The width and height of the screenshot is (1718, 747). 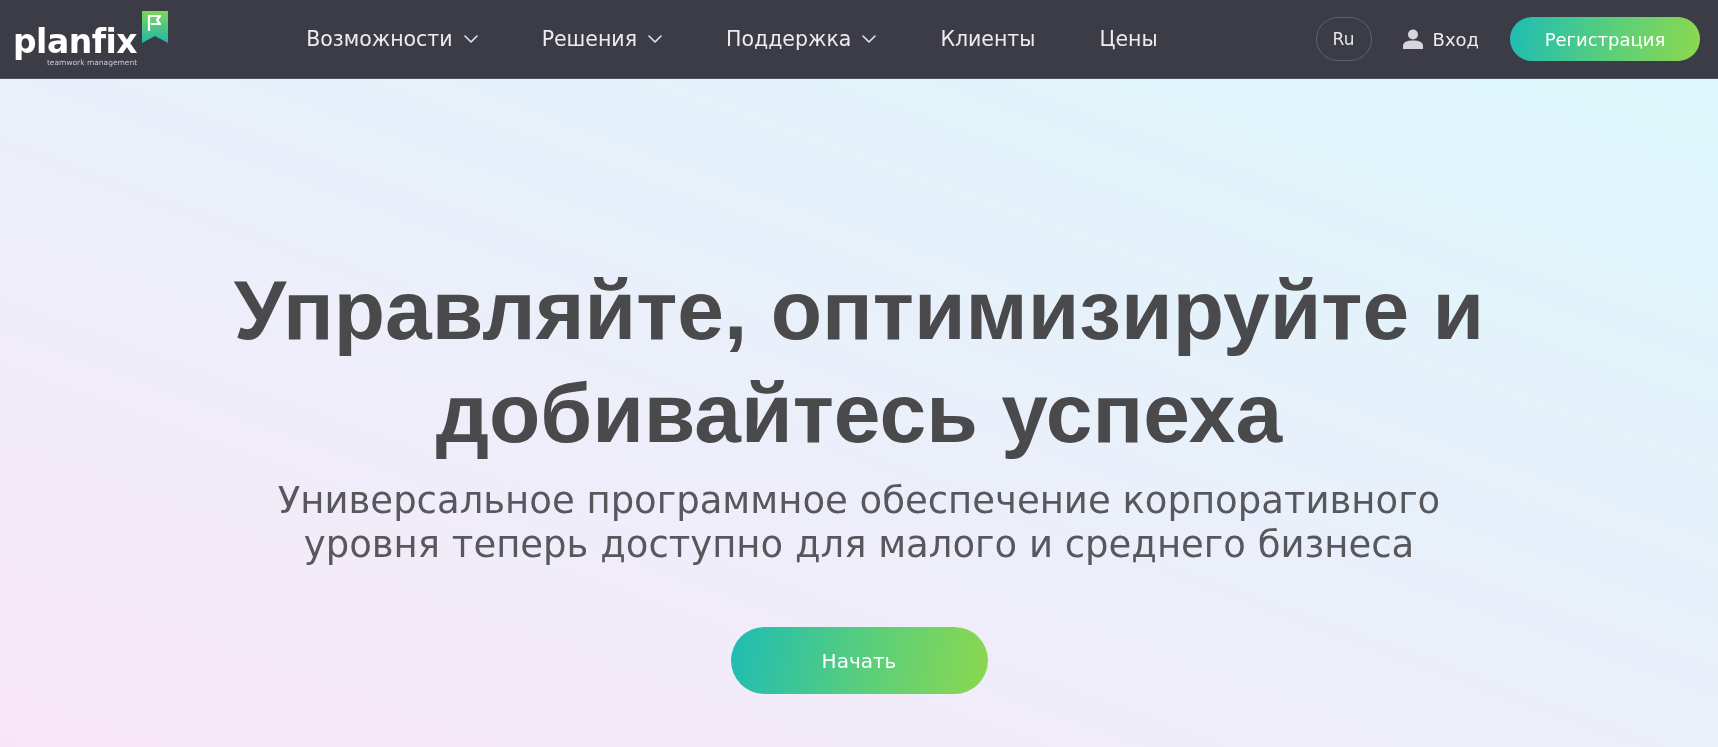 What do you see at coordinates (155, 27) in the screenshot?
I see `flag-icon` at bounding box center [155, 27].